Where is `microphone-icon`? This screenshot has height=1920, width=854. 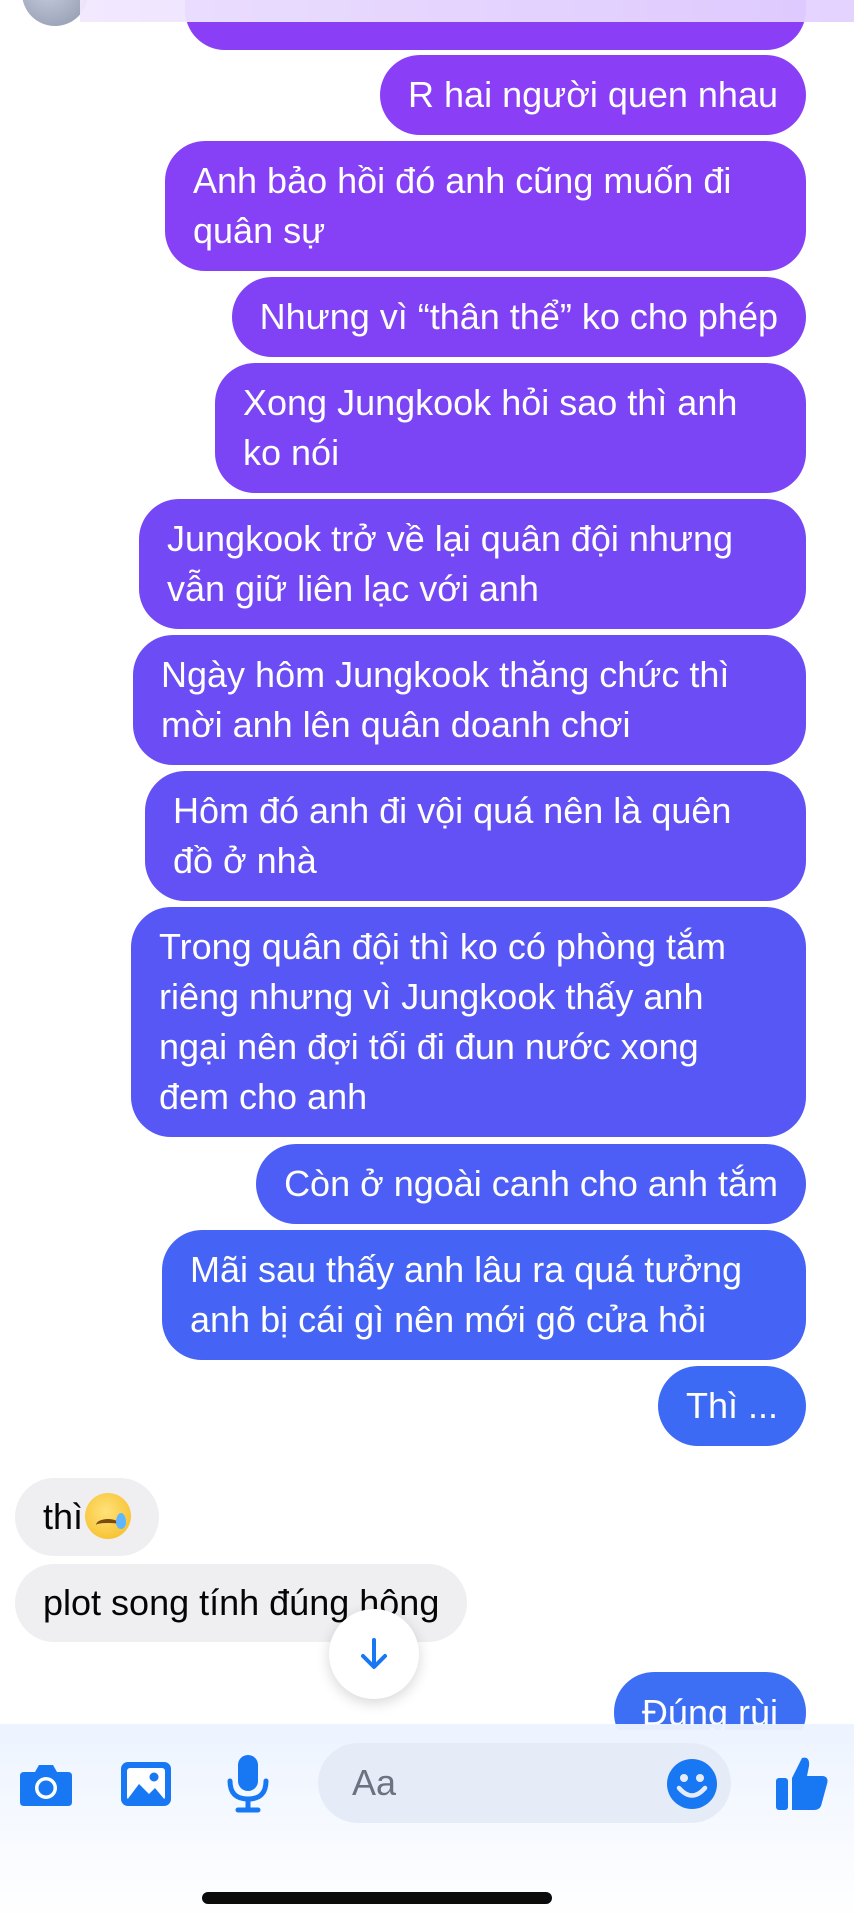 microphone-icon is located at coordinates (248, 1784).